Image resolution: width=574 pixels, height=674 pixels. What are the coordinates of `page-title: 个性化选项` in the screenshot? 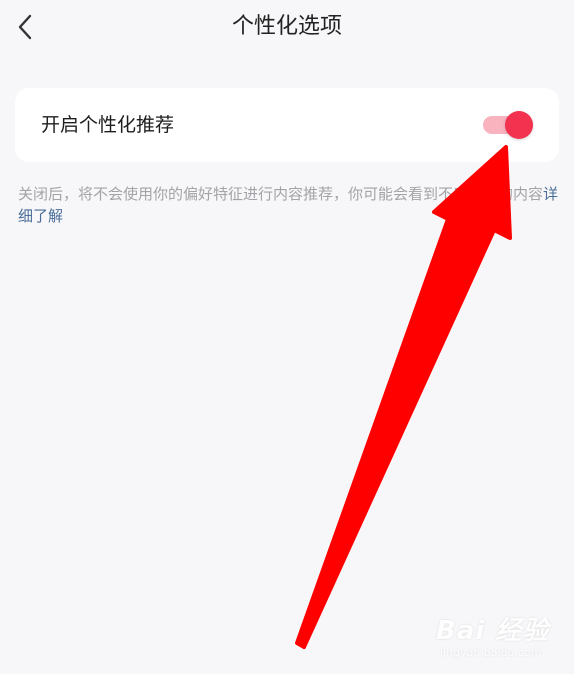 It's located at (286, 26).